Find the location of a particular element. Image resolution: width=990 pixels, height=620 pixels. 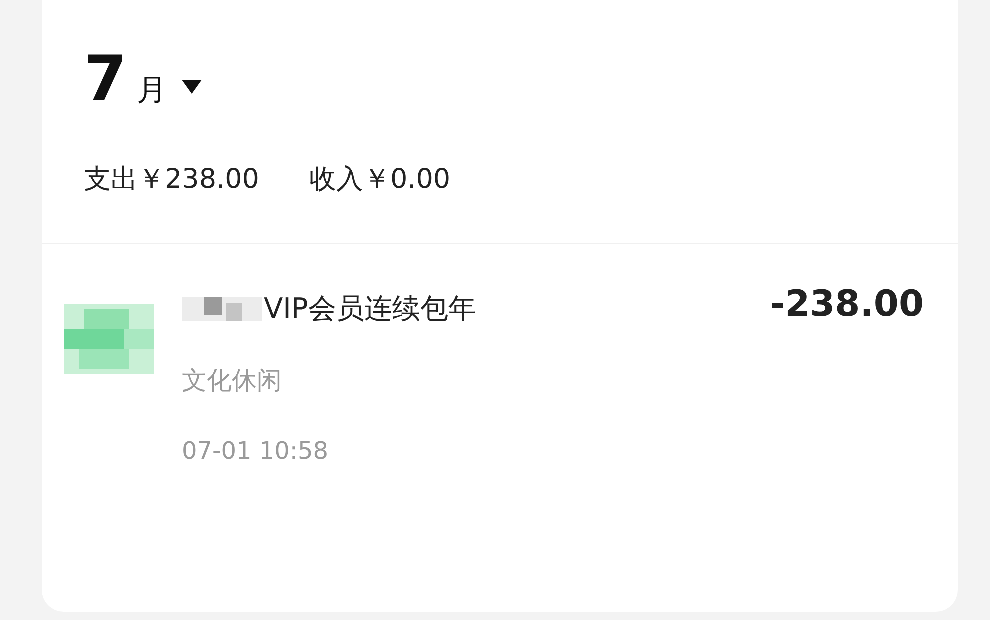

blurred-icon is located at coordinates (109, 339).